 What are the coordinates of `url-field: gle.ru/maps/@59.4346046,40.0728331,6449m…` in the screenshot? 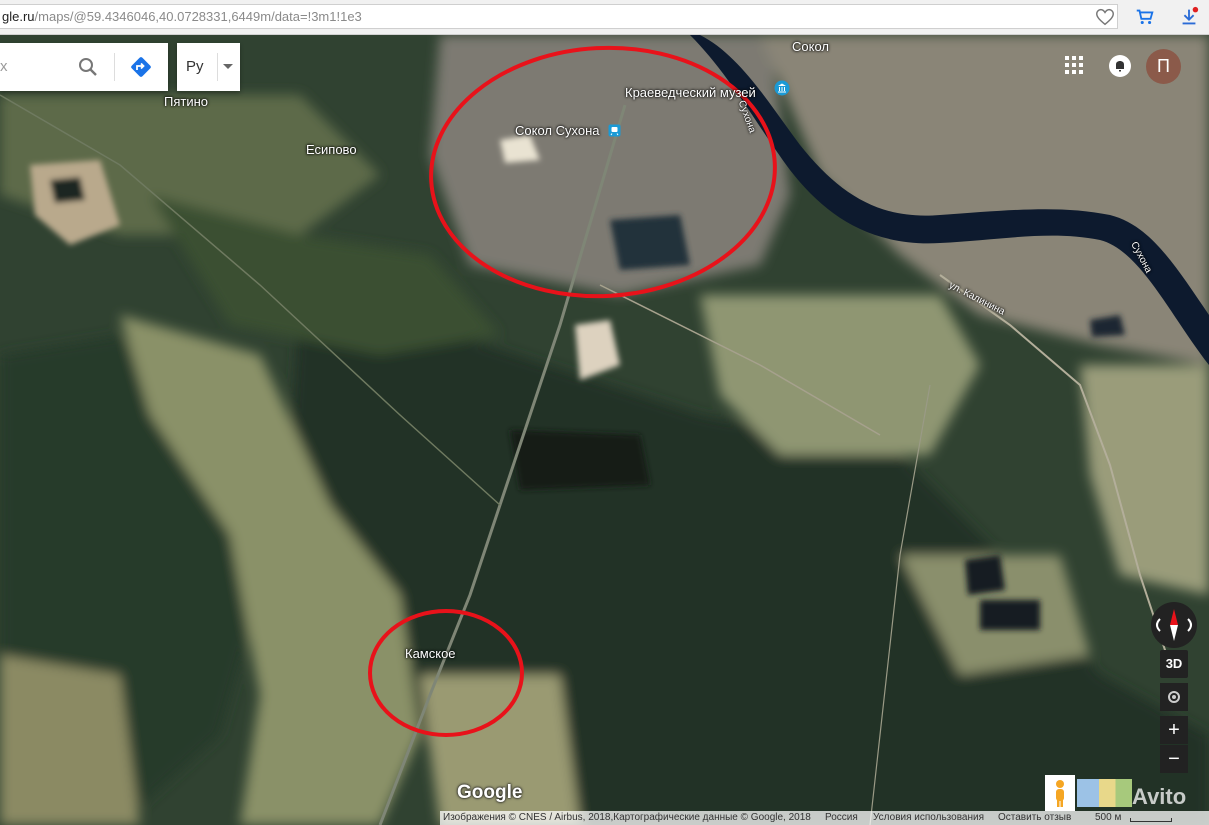 It's located at (559, 16).